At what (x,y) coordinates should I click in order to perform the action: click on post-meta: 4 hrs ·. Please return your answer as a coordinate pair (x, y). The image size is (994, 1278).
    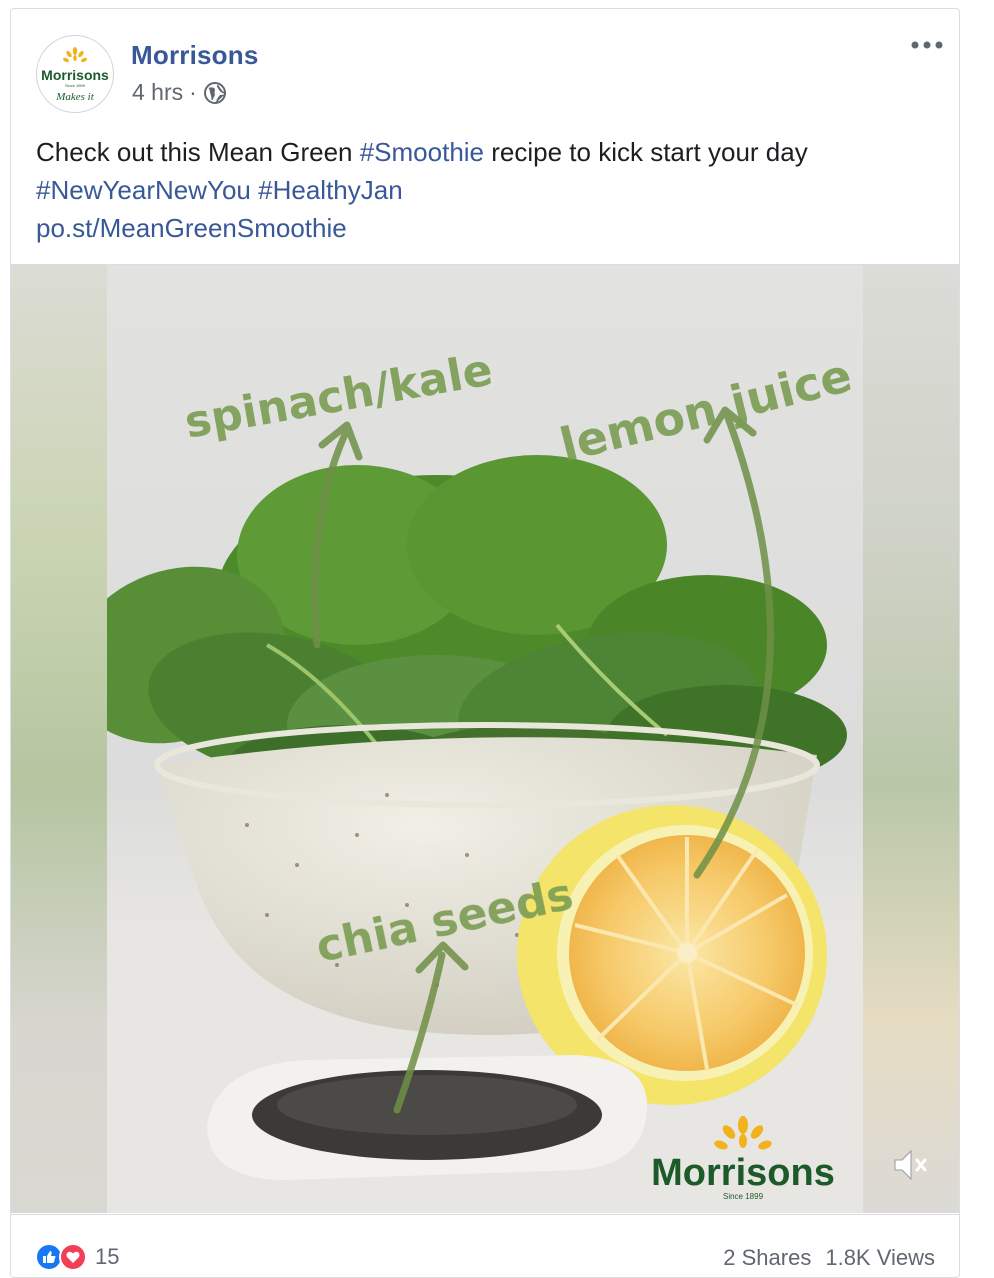
    Looking at the image, I should click on (179, 92).